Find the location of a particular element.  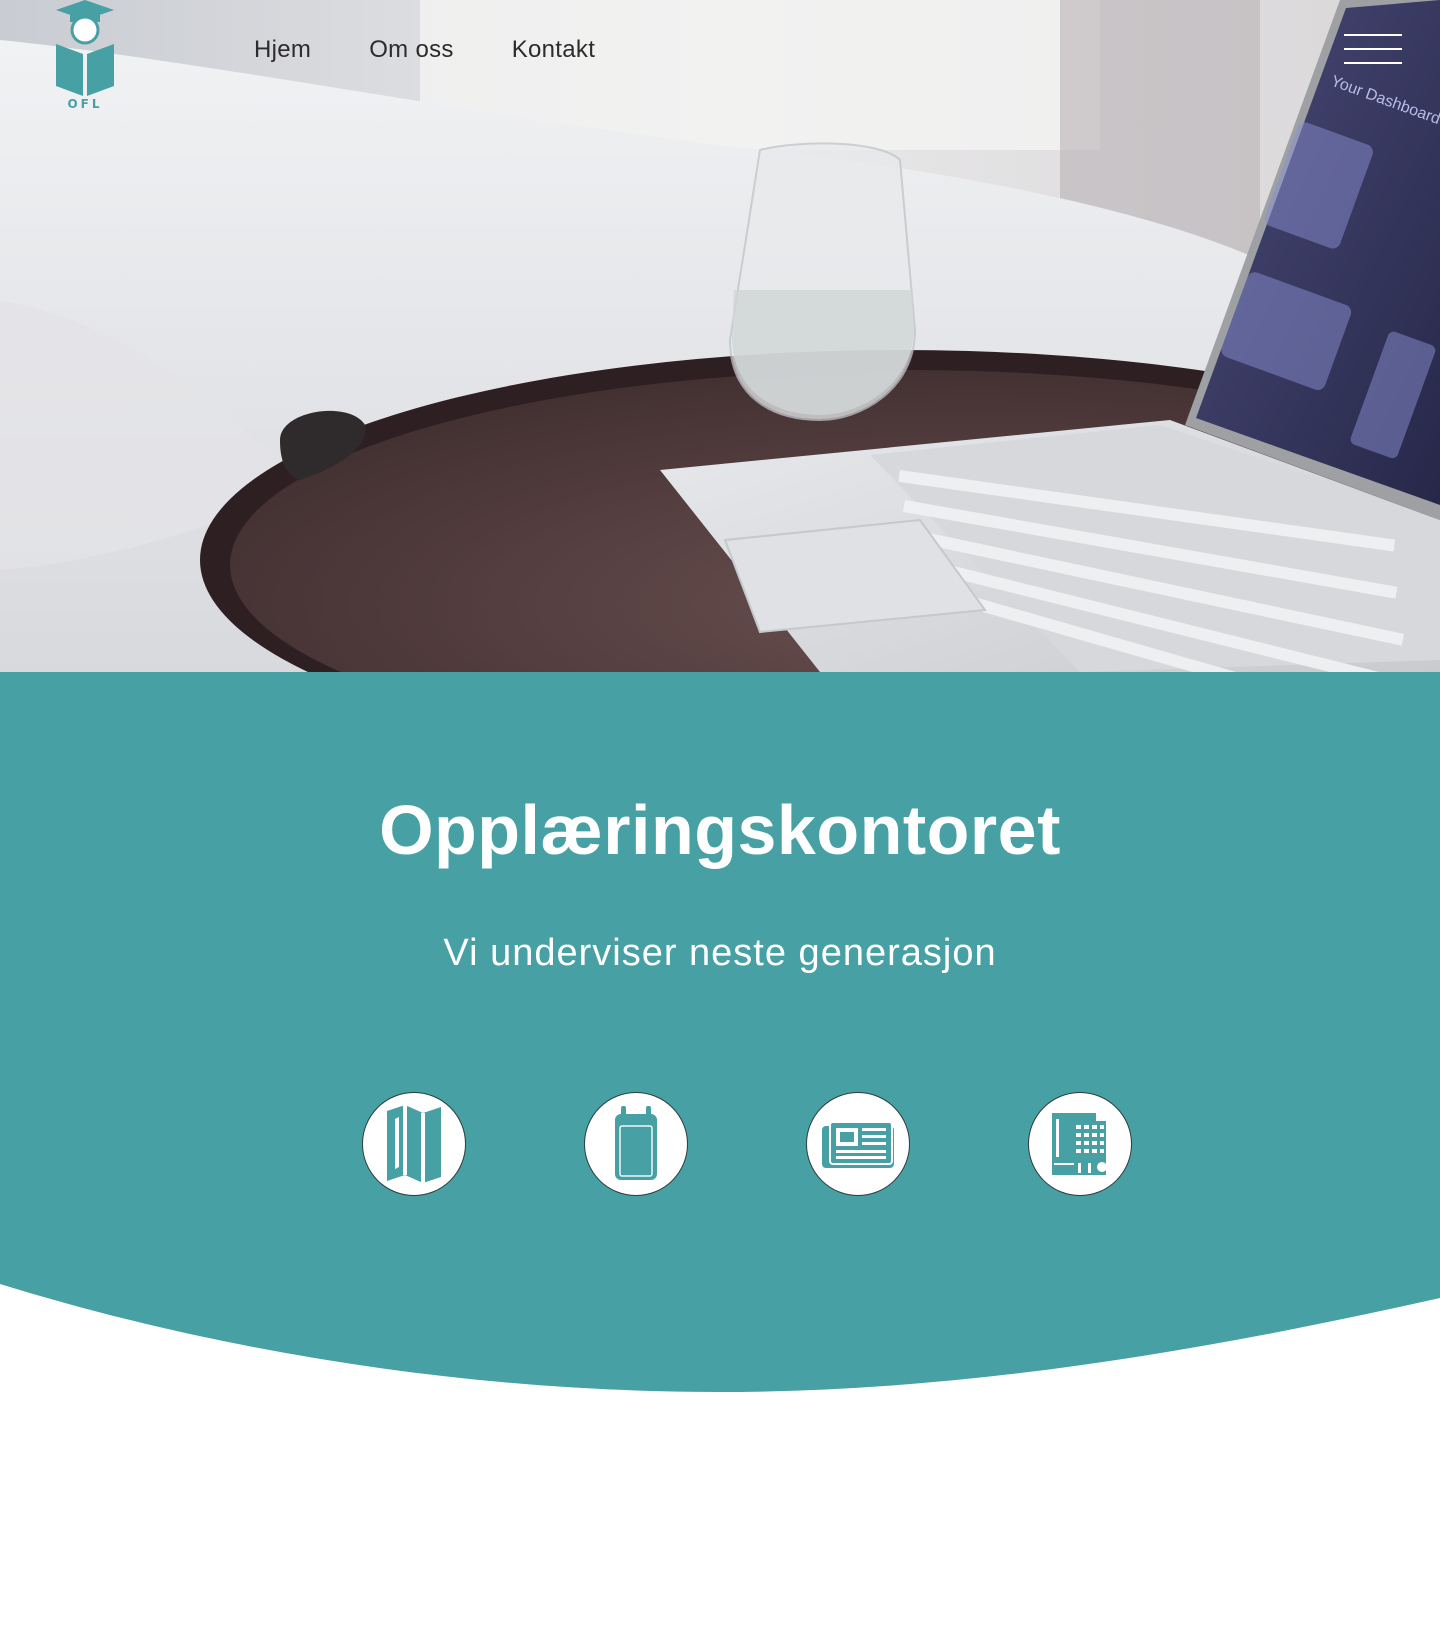

nav-link-hjem: Hjem is located at coordinates (282, 50).